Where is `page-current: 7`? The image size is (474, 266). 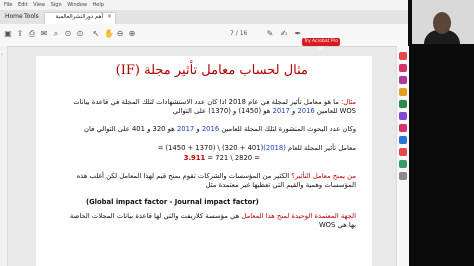 page-current: 7 is located at coordinates (232, 33).